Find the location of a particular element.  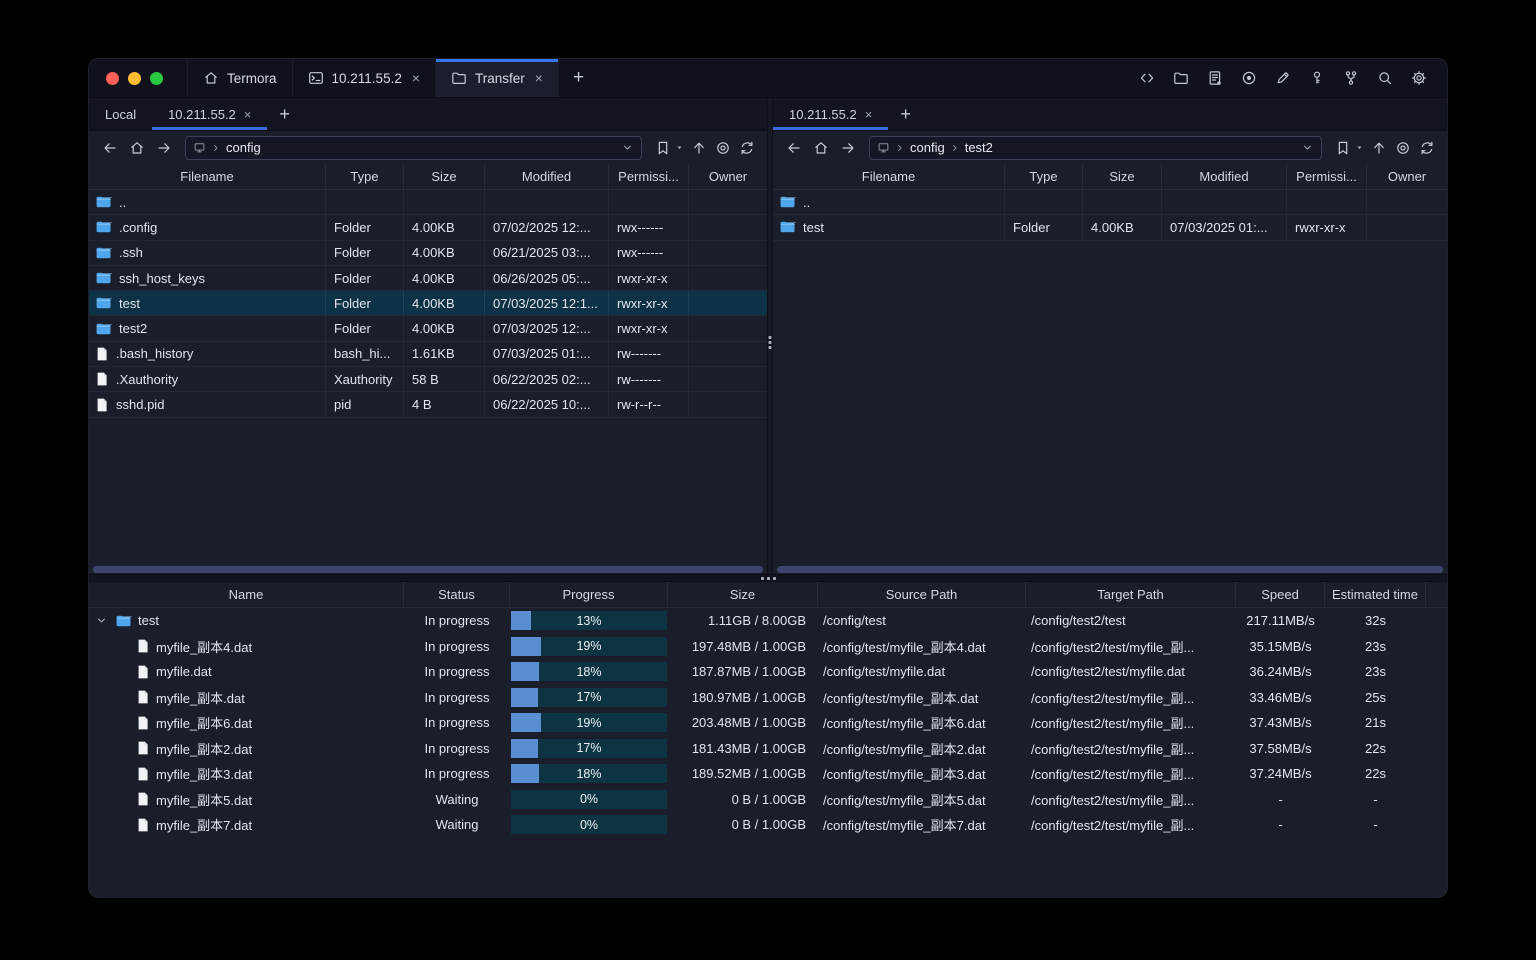

transfer-status: Waiting is located at coordinates (457, 825).